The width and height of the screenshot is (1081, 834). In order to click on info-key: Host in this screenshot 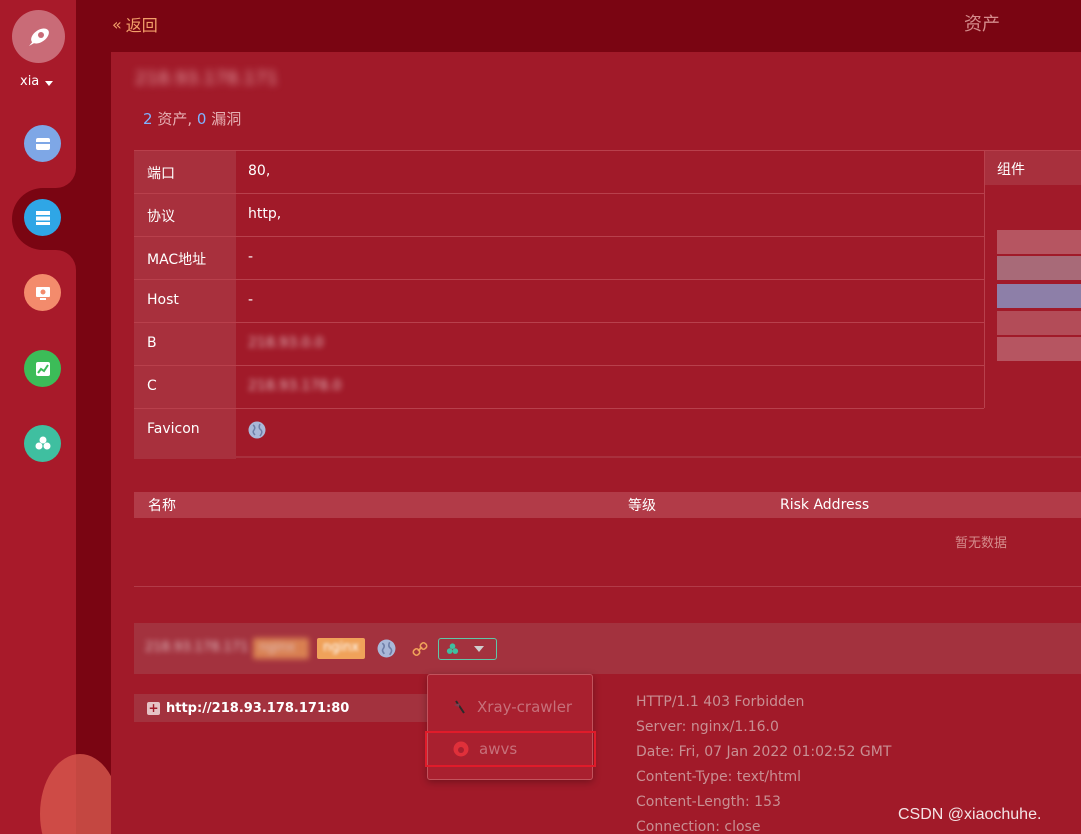, I will do `click(185, 301)`.